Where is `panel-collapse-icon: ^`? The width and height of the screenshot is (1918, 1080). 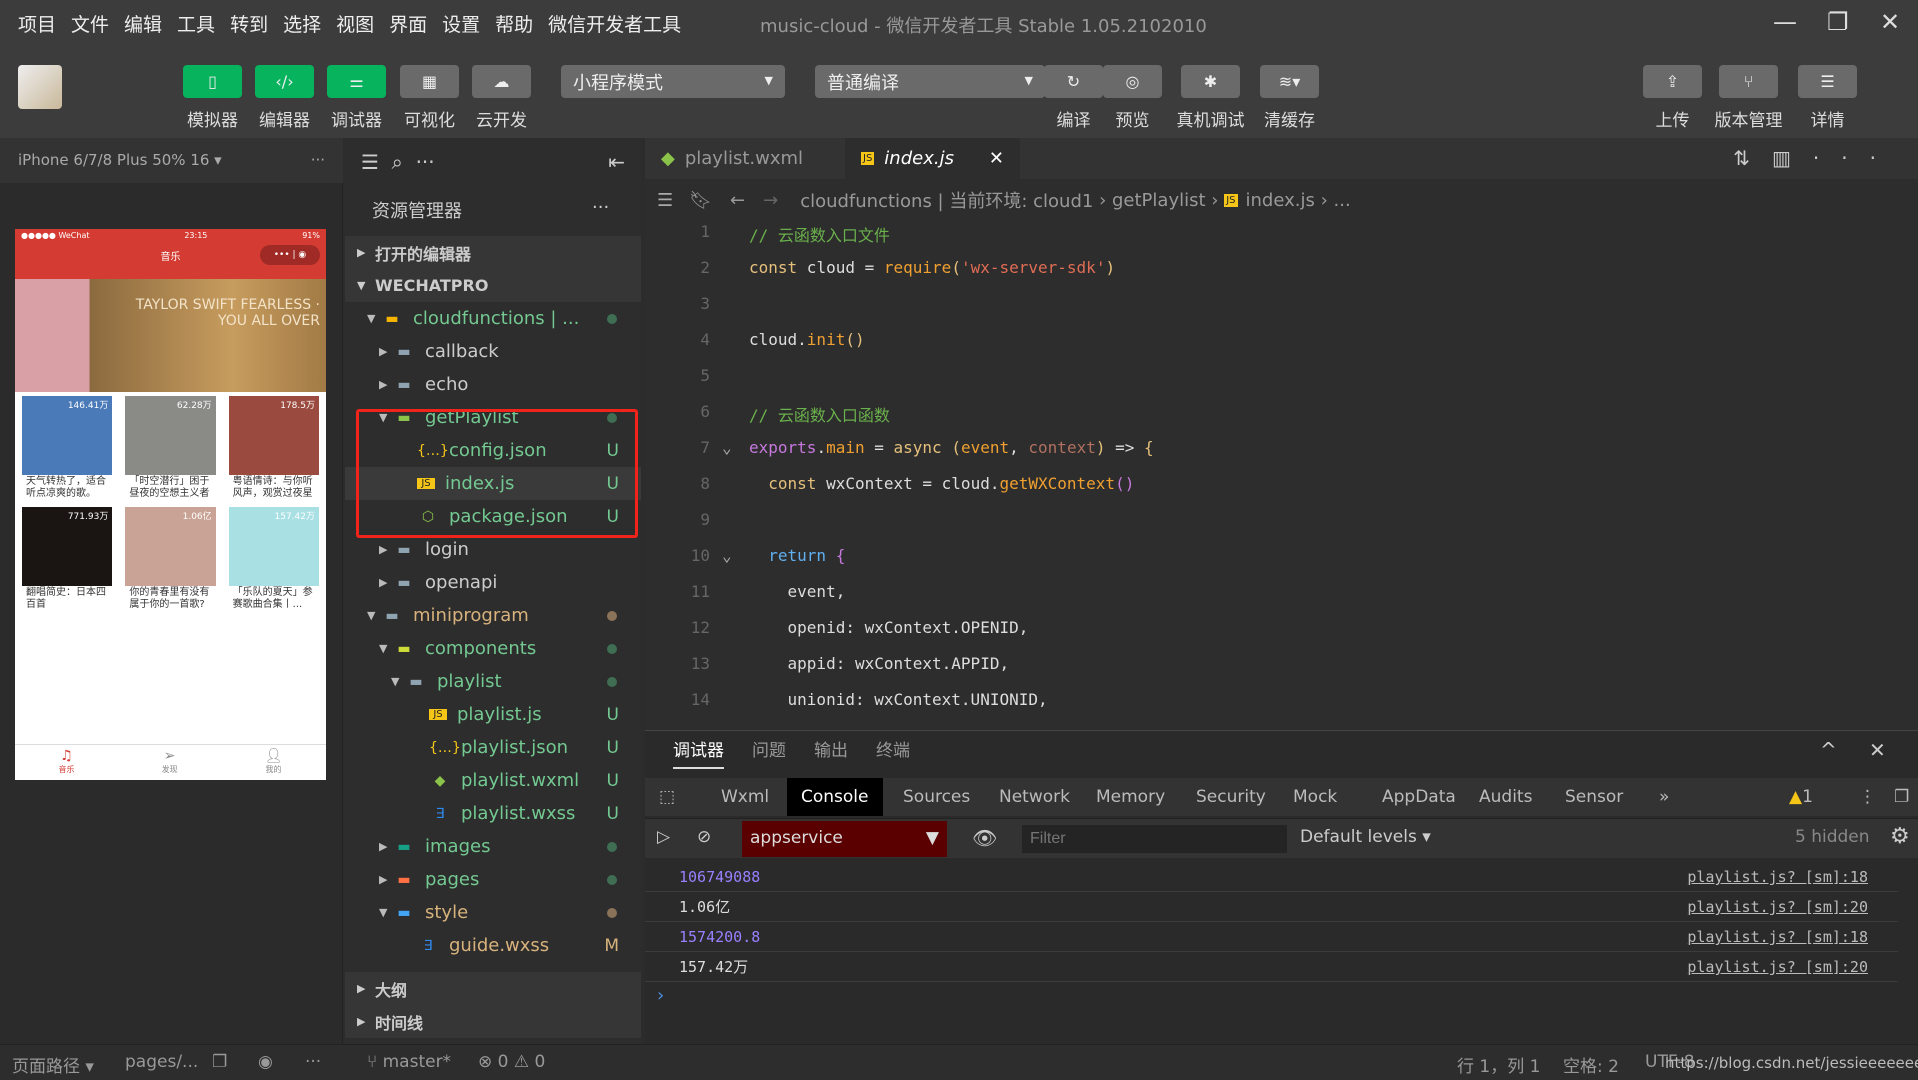
panel-collapse-icon: ^ is located at coordinates (1828, 750).